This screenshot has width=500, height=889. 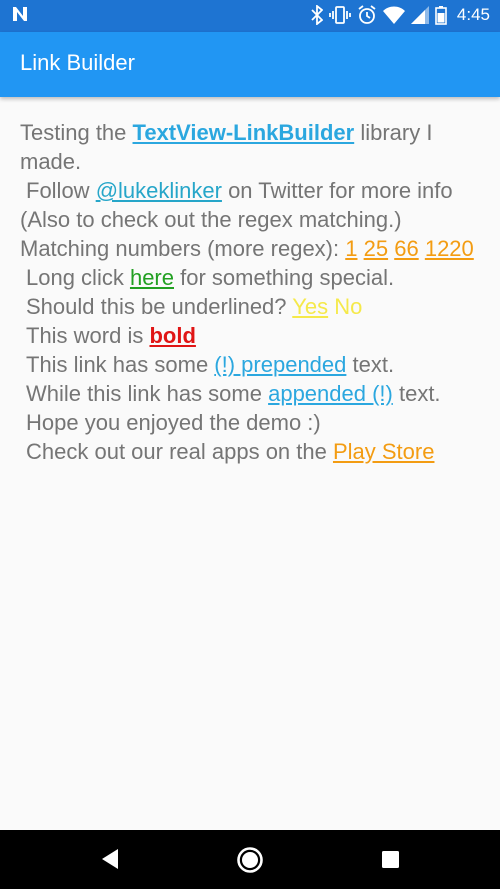 I want to click on text-span: This link has some, so click(x=120, y=364).